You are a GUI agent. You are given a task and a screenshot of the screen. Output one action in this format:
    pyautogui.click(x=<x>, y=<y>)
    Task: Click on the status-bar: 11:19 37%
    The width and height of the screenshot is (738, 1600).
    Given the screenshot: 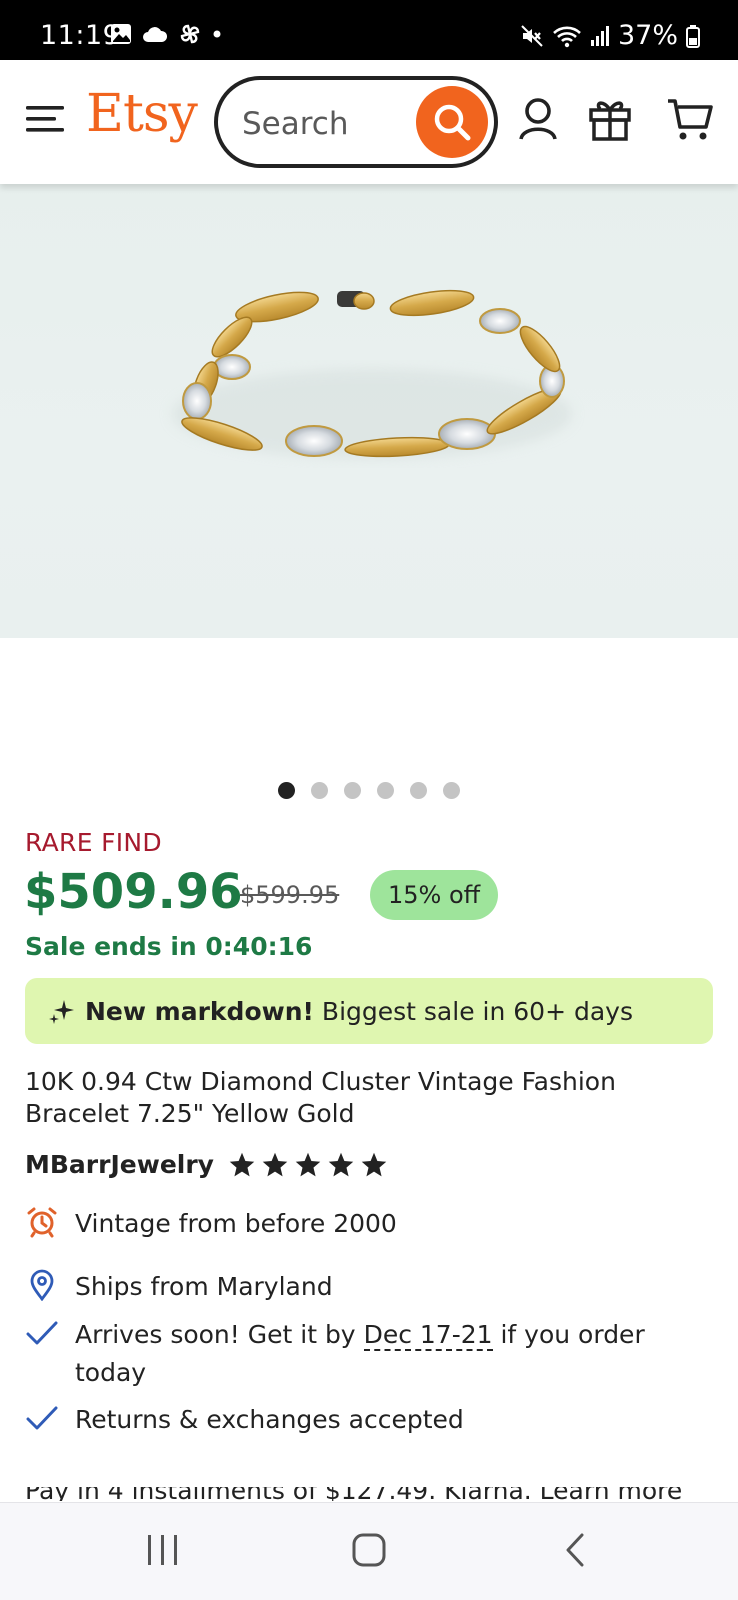 What is the action you would take?
    pyautogui.click(x=369, y=30)
    